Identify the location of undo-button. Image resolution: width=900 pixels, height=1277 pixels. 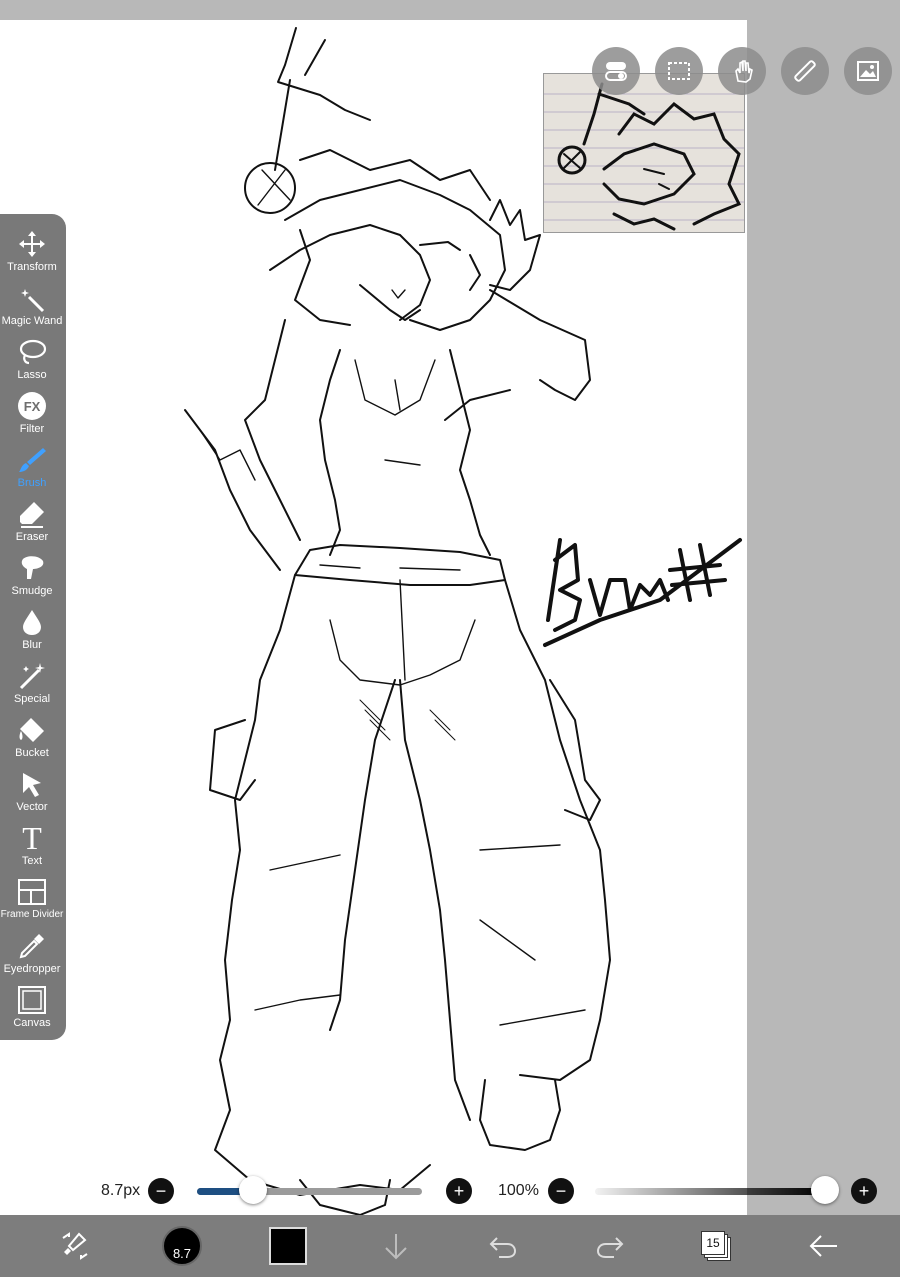
(503, 1246).